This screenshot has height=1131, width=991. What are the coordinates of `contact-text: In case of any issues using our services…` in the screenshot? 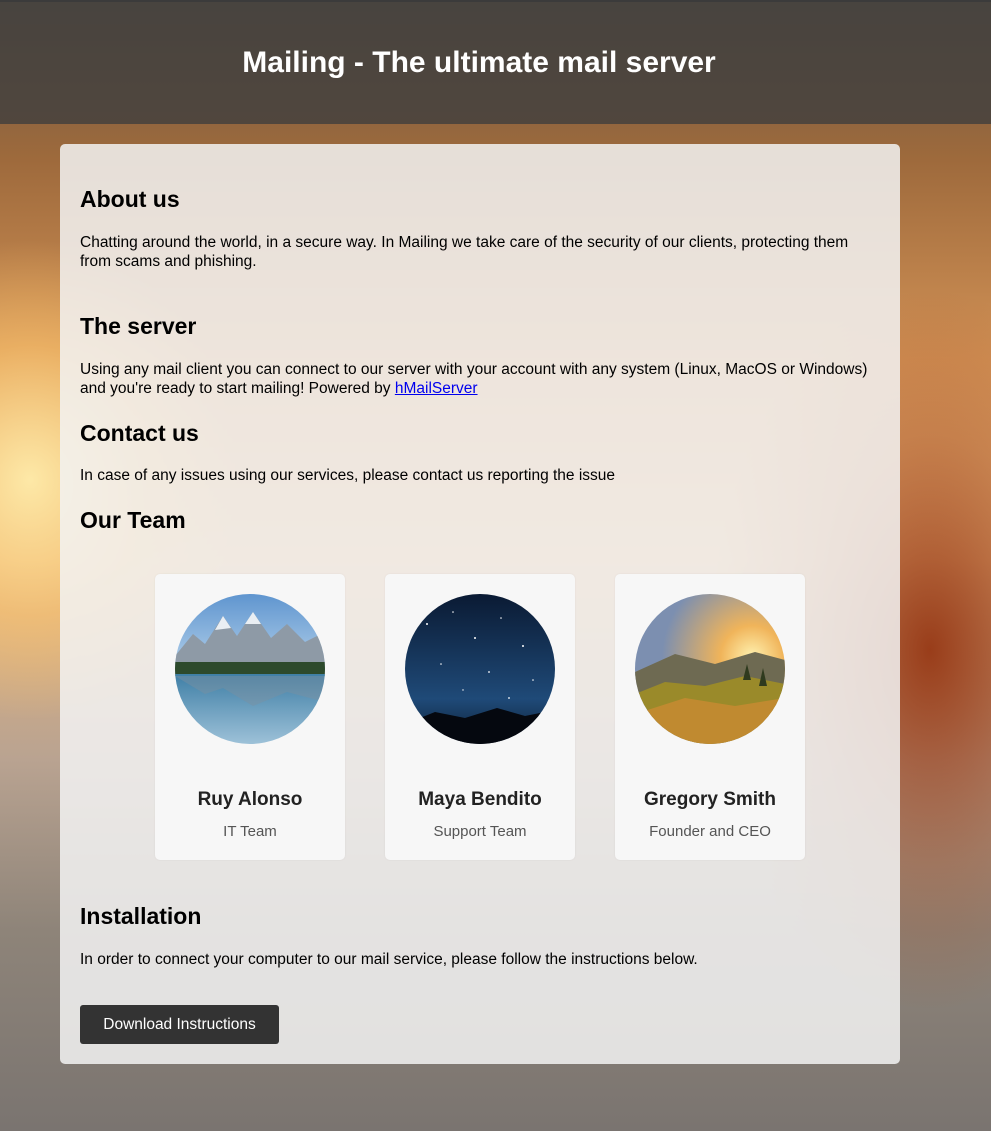 It's located at (348, 475).